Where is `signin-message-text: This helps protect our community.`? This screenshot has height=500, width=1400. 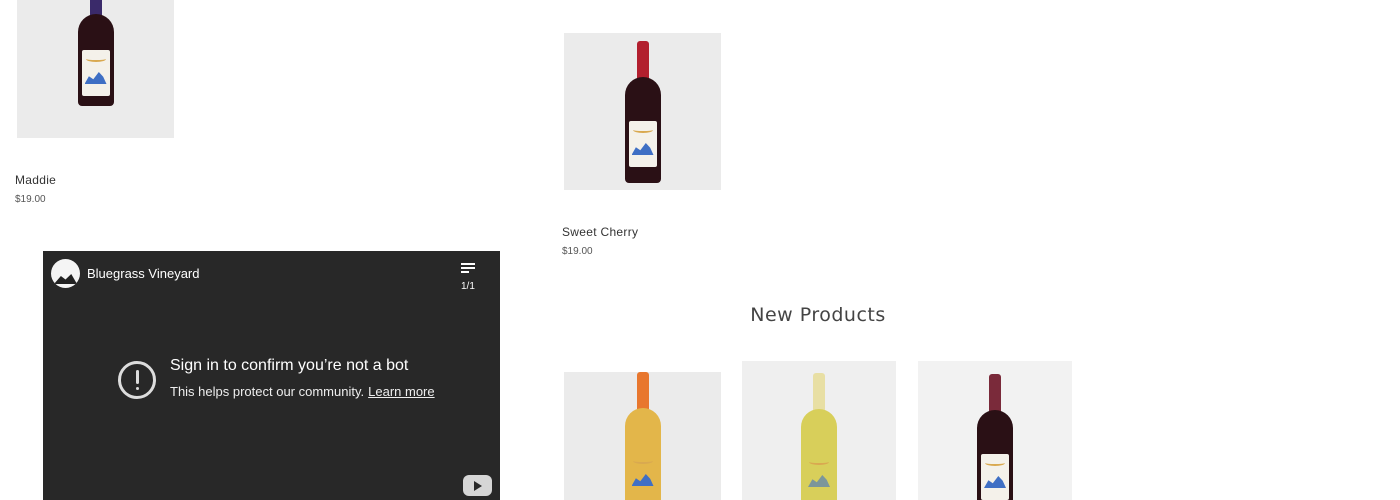 signin-message-text: This helps protect our community. is located at coordinates (267, 391).